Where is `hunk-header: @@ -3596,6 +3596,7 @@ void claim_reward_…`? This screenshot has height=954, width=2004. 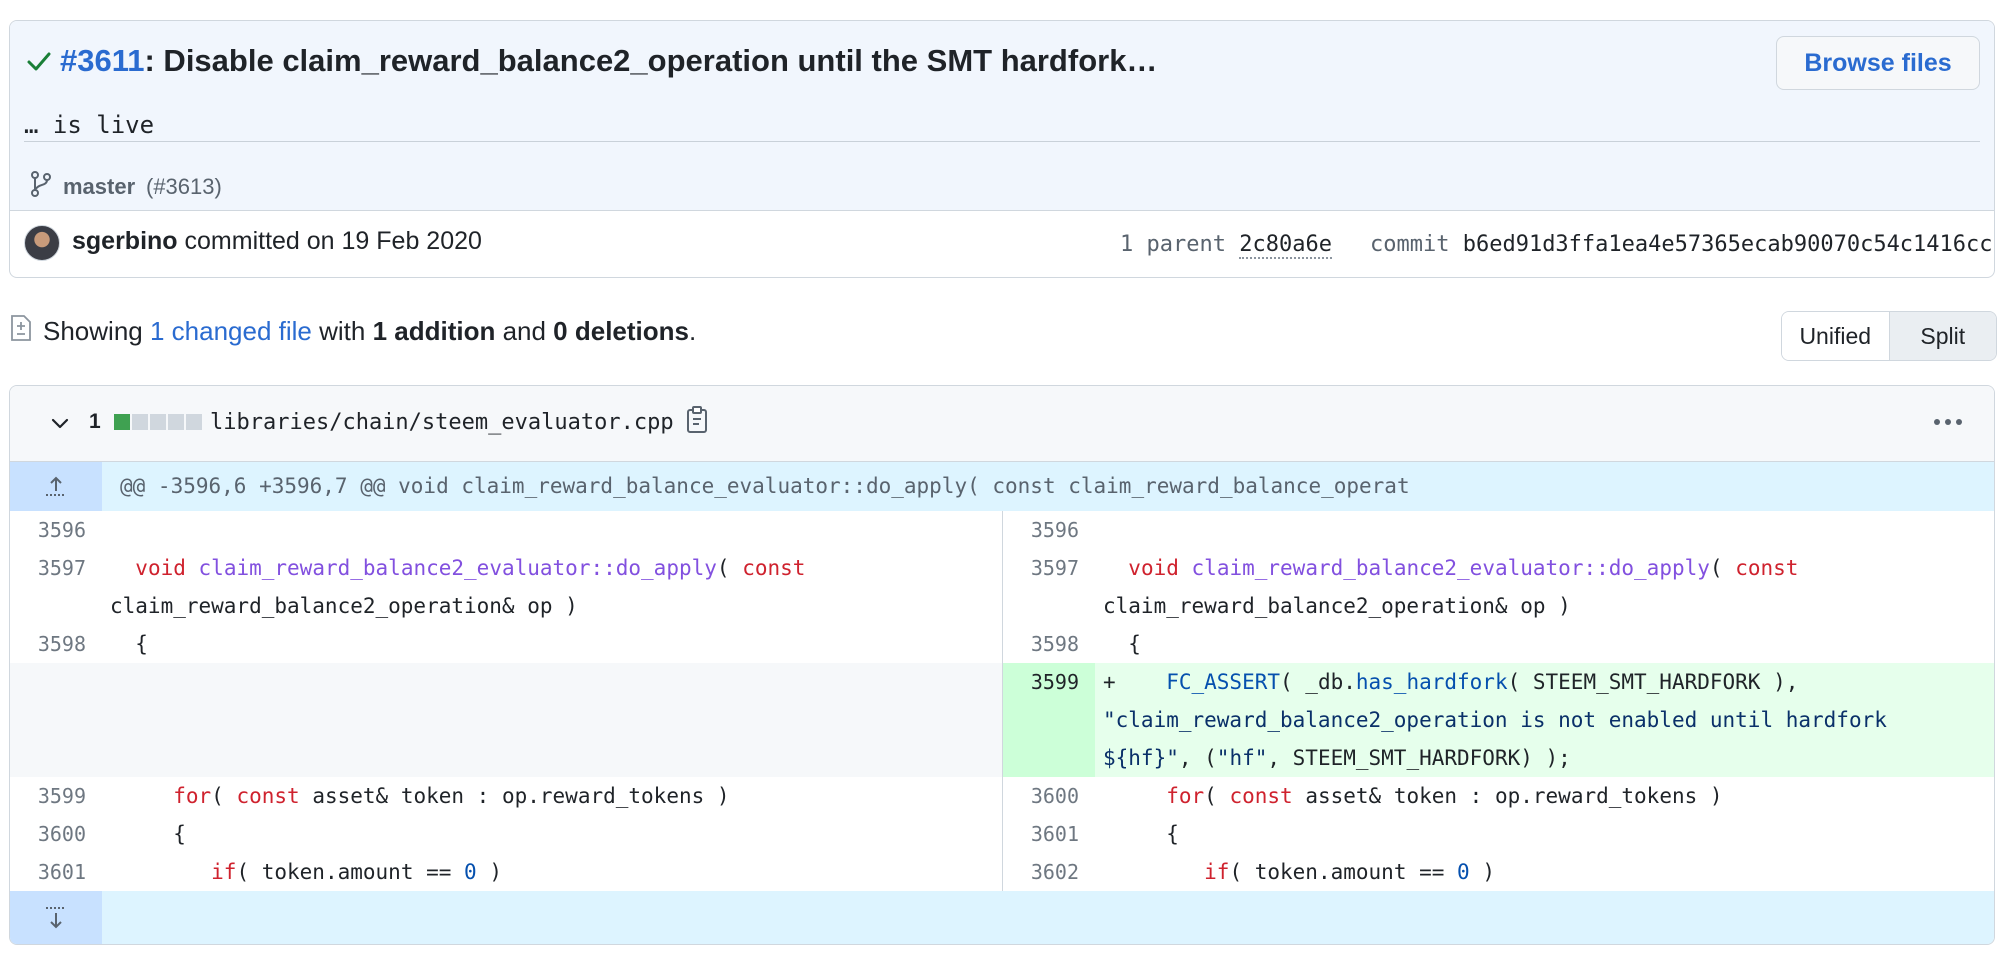
hunk-header: @@ -3596,6 +3596,7 @@ void claim_reward_… is located at coordinates (1002, 486).